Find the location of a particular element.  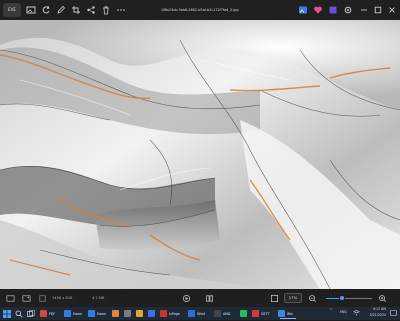

delete-icon is located at coordinates (106, 10).